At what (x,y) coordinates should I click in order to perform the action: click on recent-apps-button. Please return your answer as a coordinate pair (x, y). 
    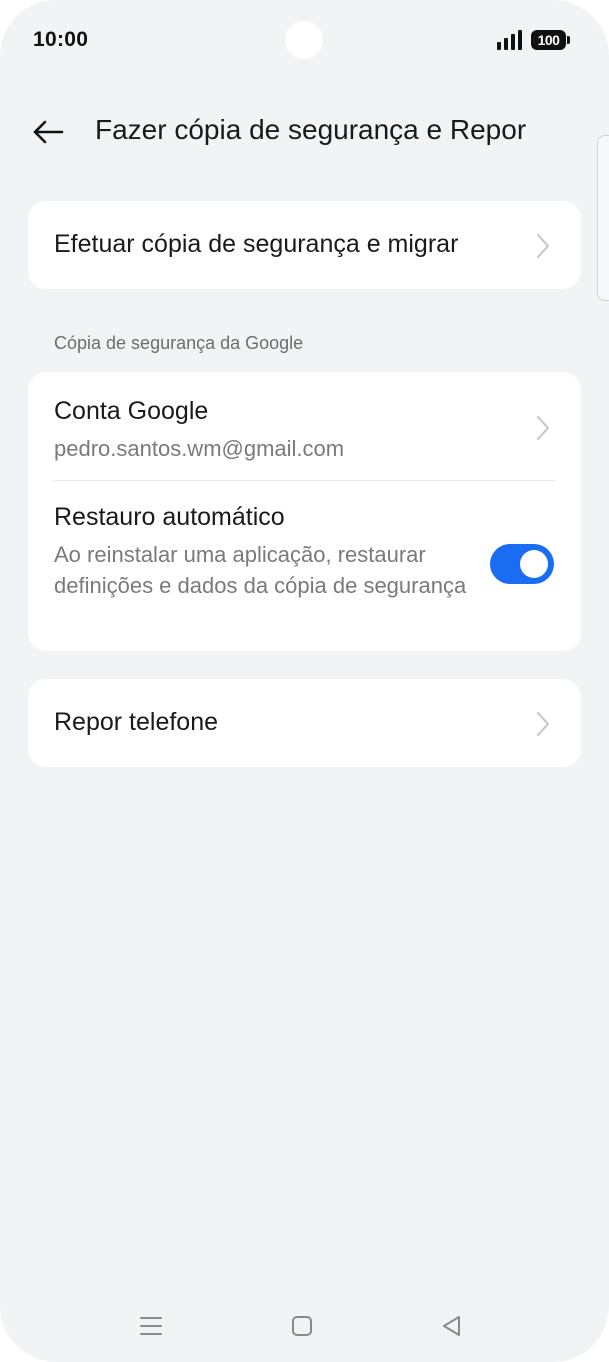
    Looking at the image, I should click on (151, 1326).